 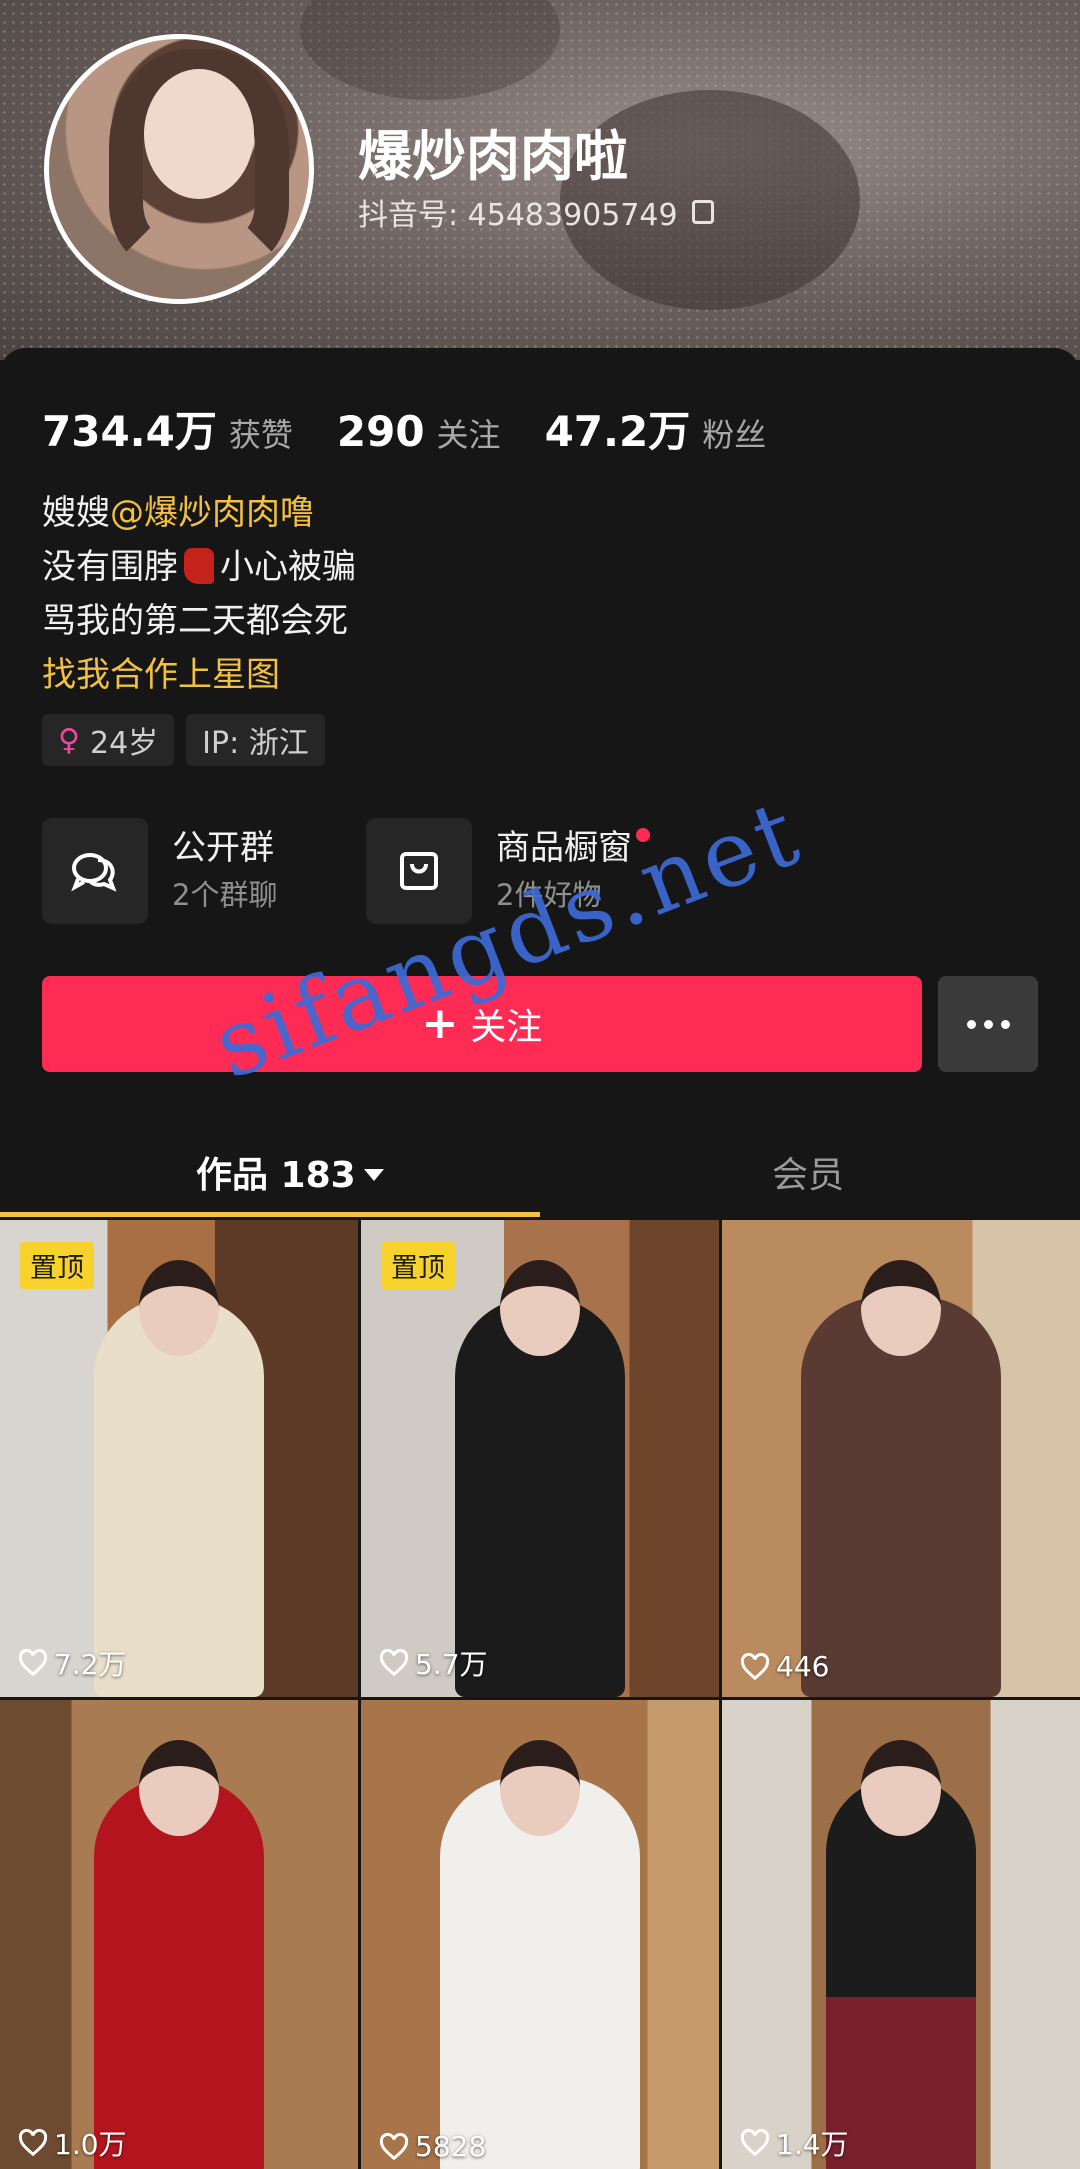 What do you see at coordinates (901, 1934) in the screenshot?
I see `video-thumbnail: 1.4万` at bounding box center [901, 1934].